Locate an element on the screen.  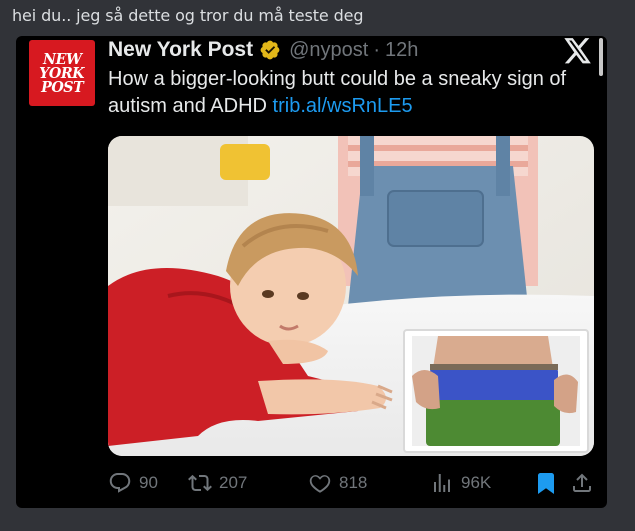
tweet-header: New York Post @nypost · 12h is located at coordinates (263, 50).